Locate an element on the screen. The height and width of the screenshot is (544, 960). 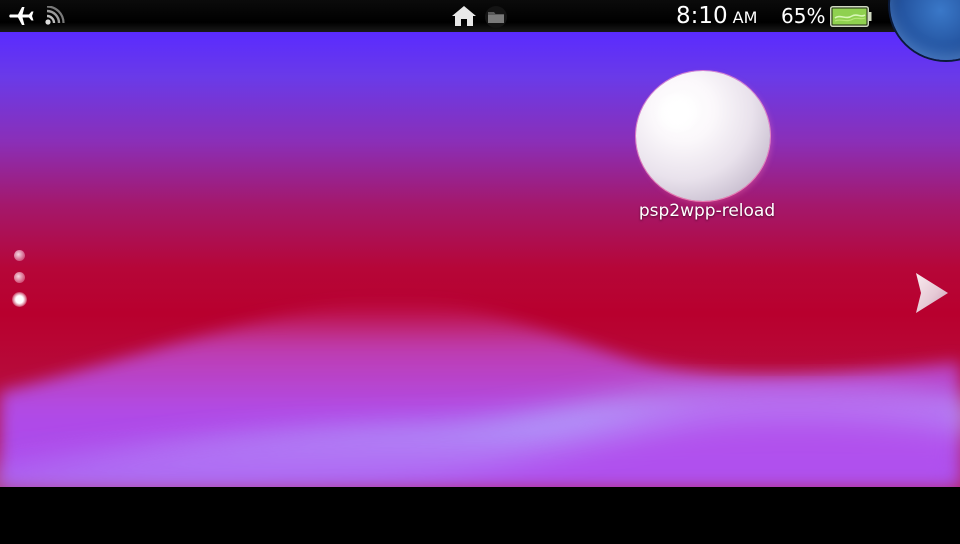
battery-percentage: 65% is located at coordinates (803, 16).